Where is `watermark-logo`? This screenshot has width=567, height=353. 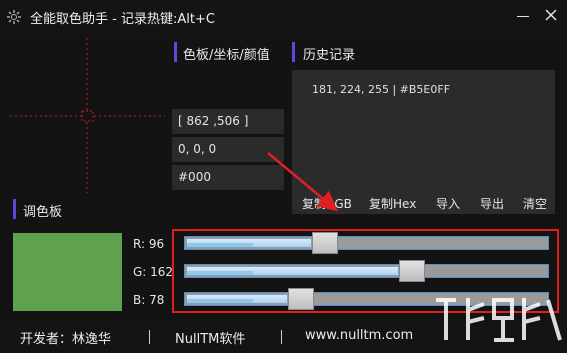
watermark-logo is located at coordinates (499, 320).